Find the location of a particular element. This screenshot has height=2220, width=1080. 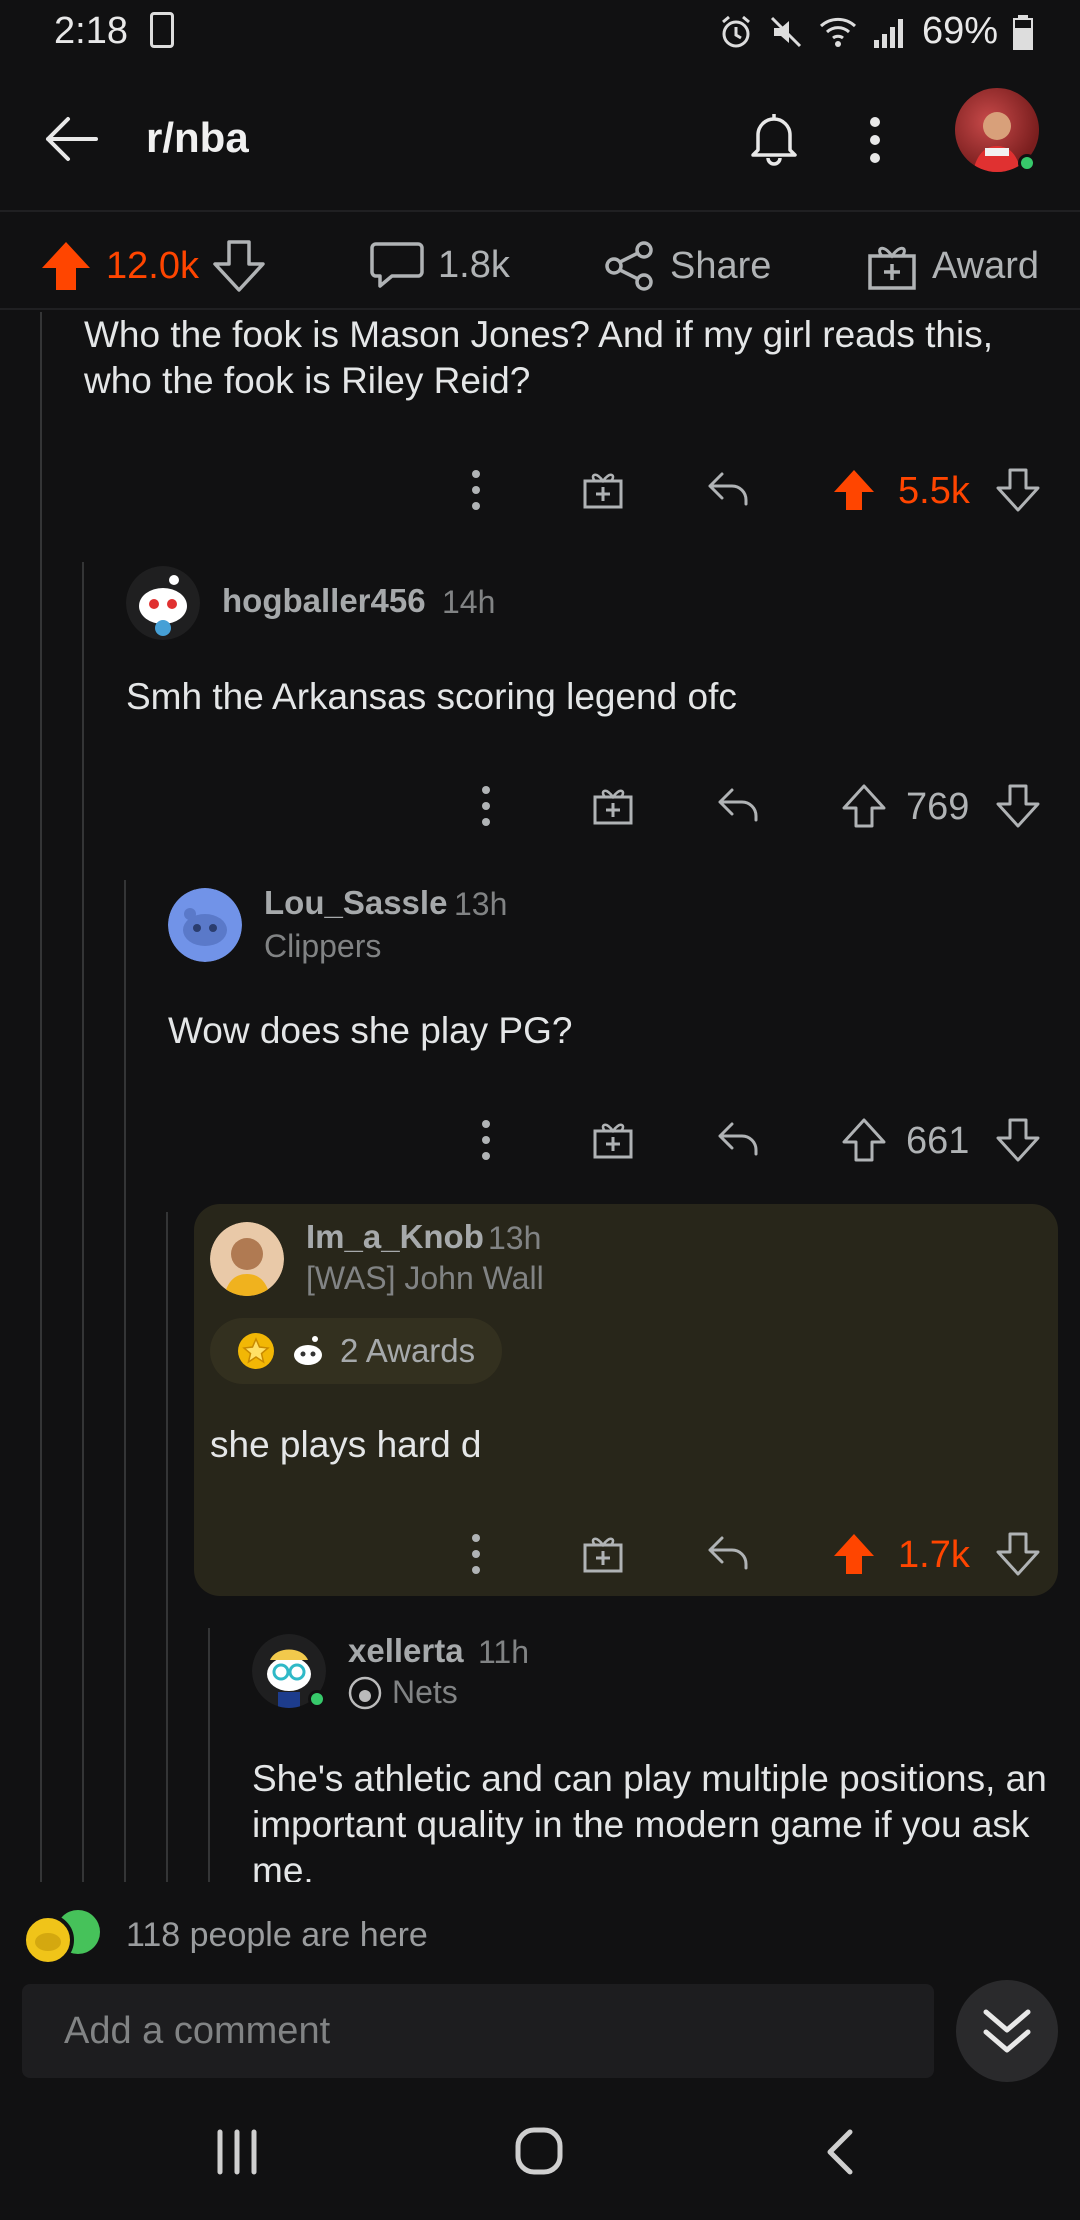

comment-body: Wow does she play PG? is located at coordinates (370, 1030).